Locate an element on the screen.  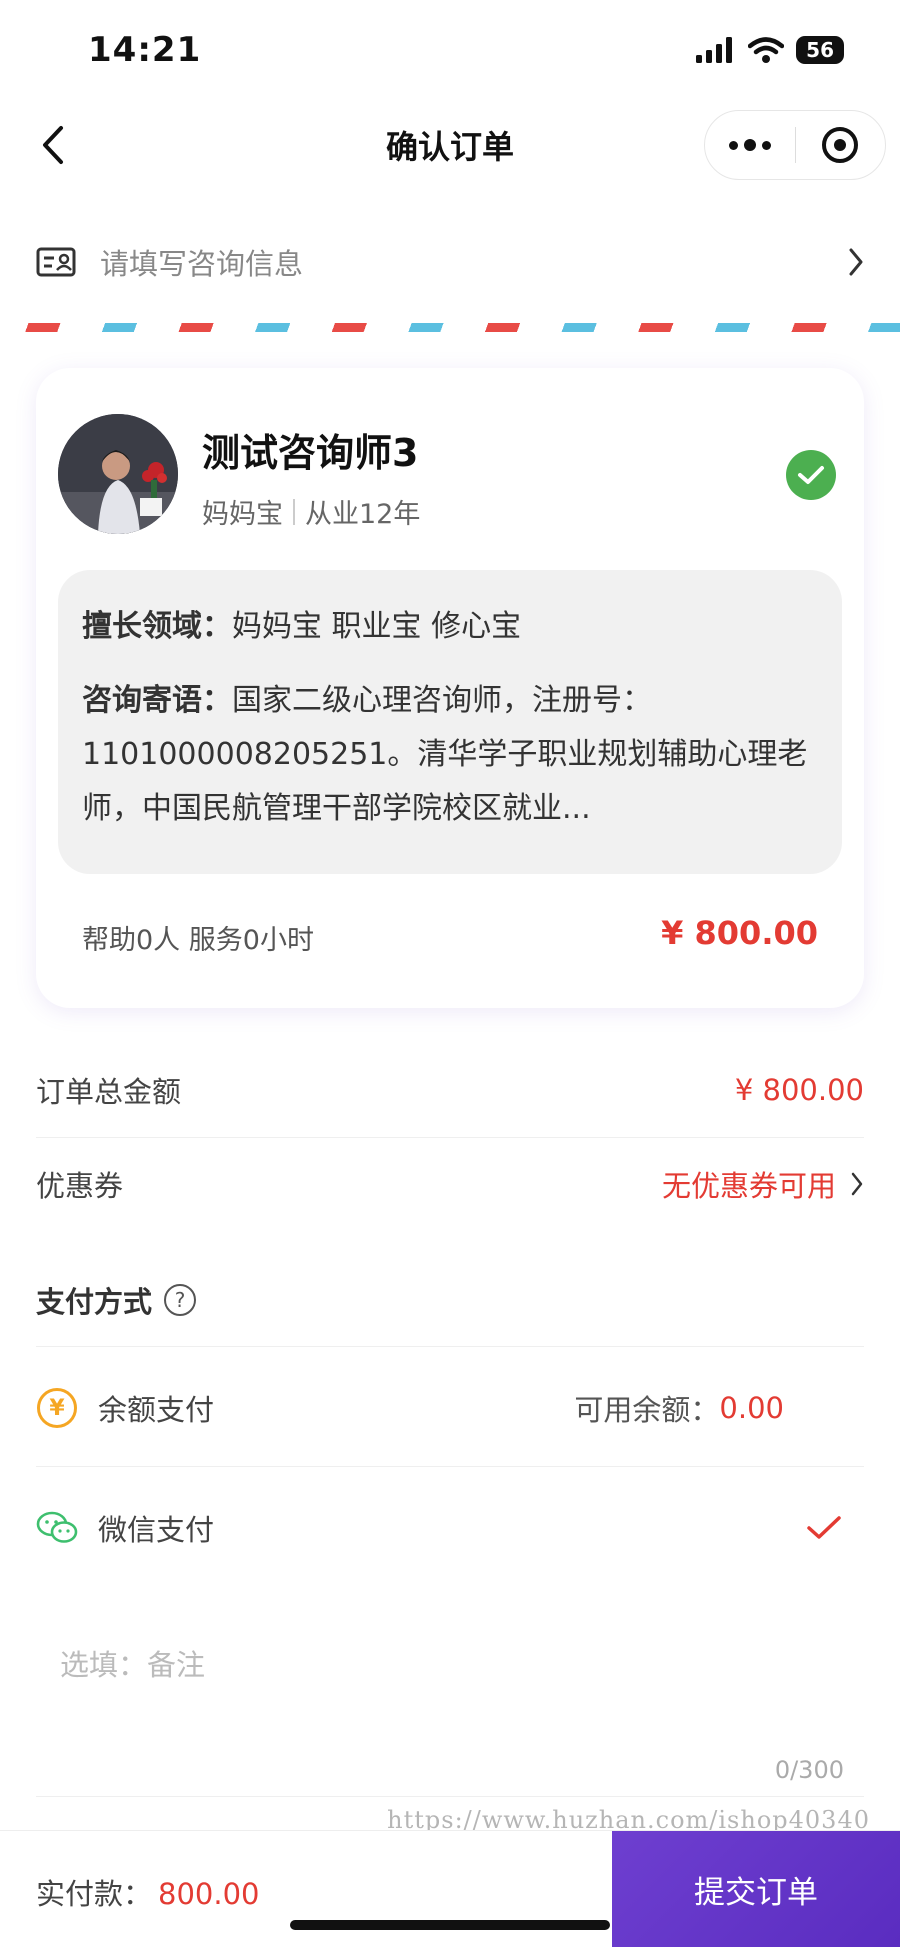
remark-counter: 0/300 is located at coordinates (809, 1770).